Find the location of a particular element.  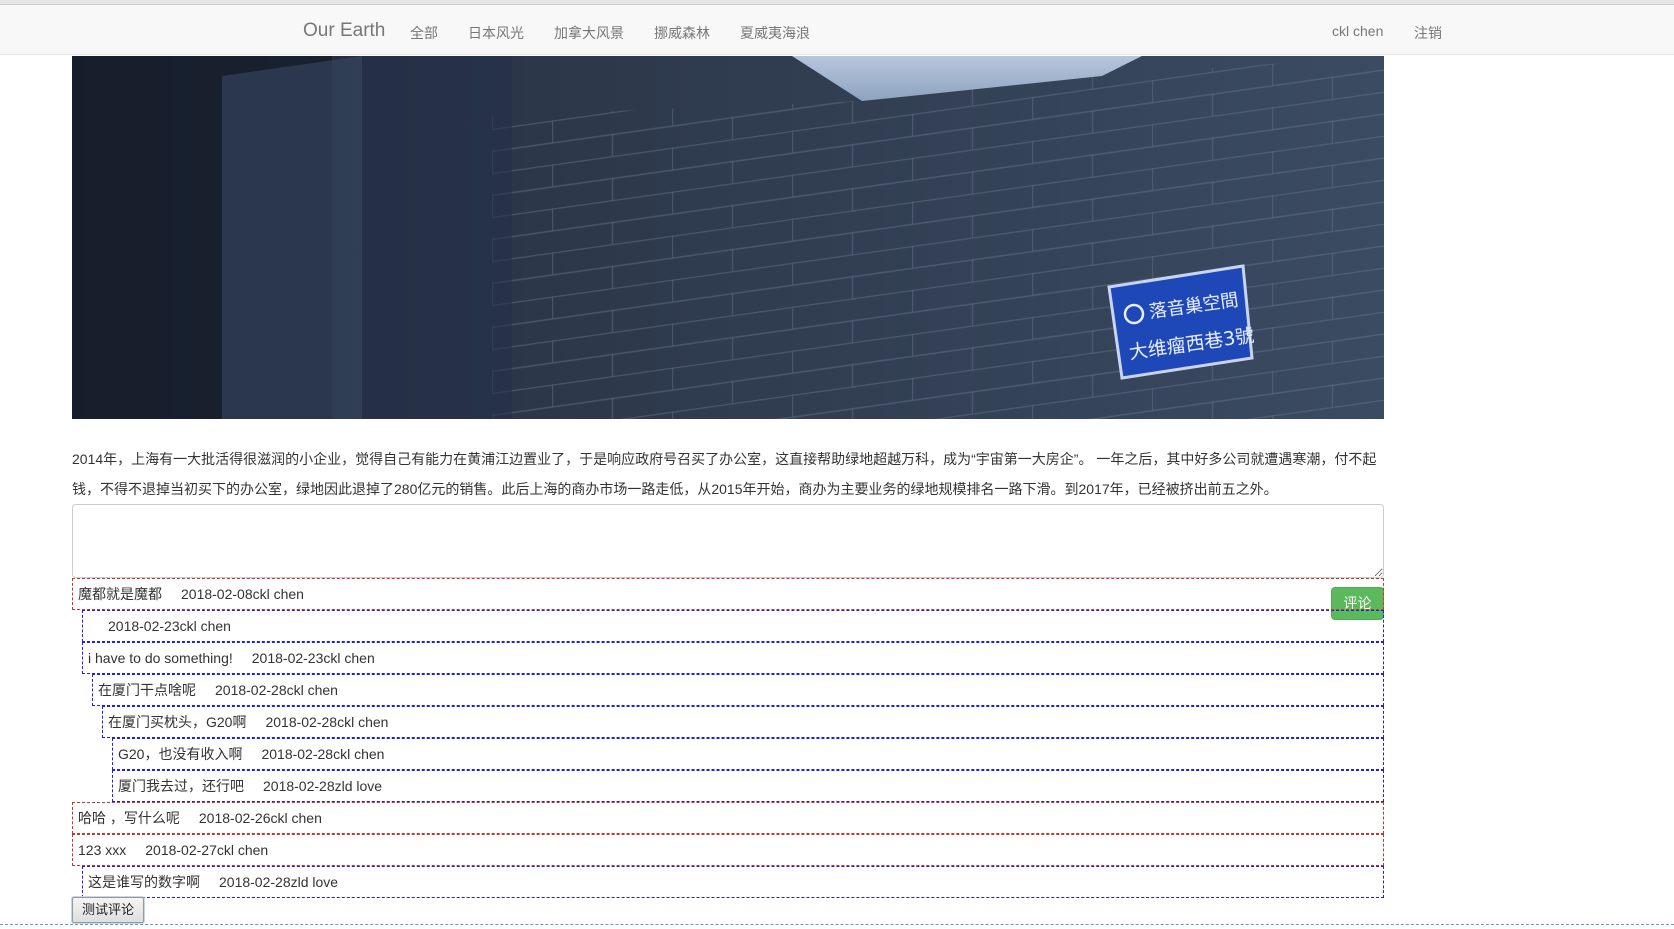

comment-item: 魔都就是魔都 2018-02-08ckl chen is located at coordinates (728, 594).